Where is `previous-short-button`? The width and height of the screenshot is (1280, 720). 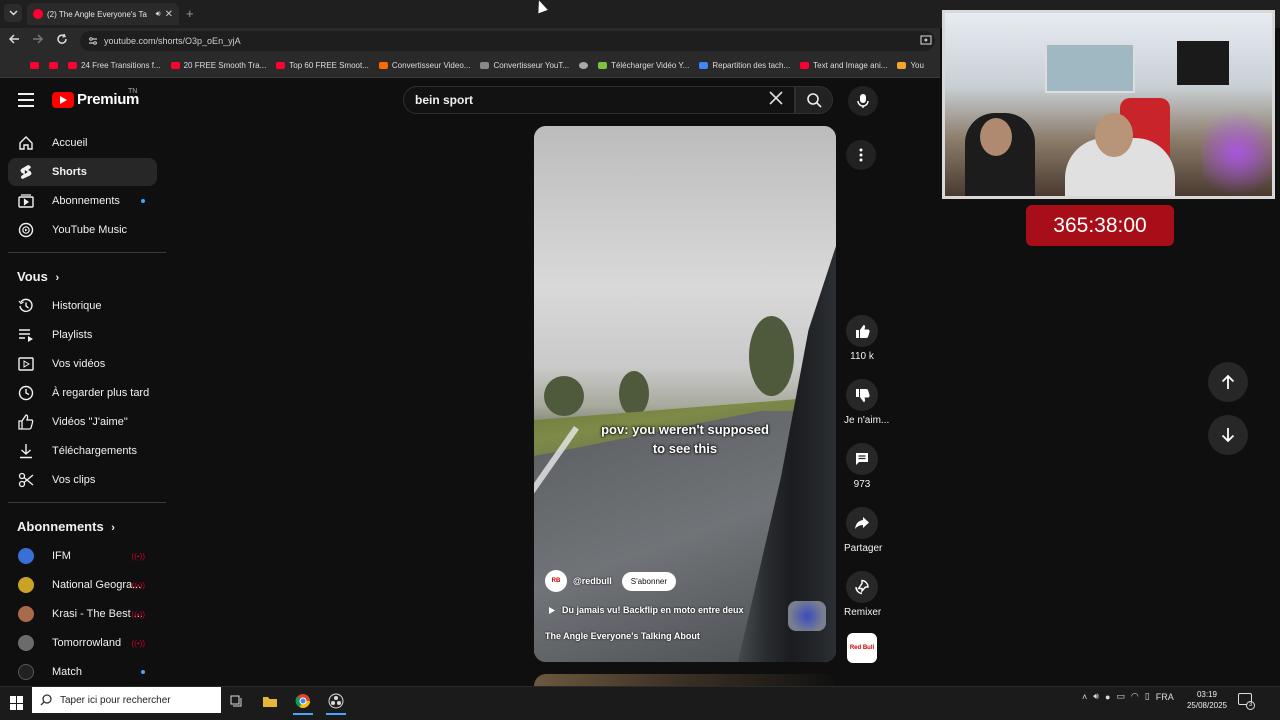 previous-short-button is located at coordinates (1228, 382).